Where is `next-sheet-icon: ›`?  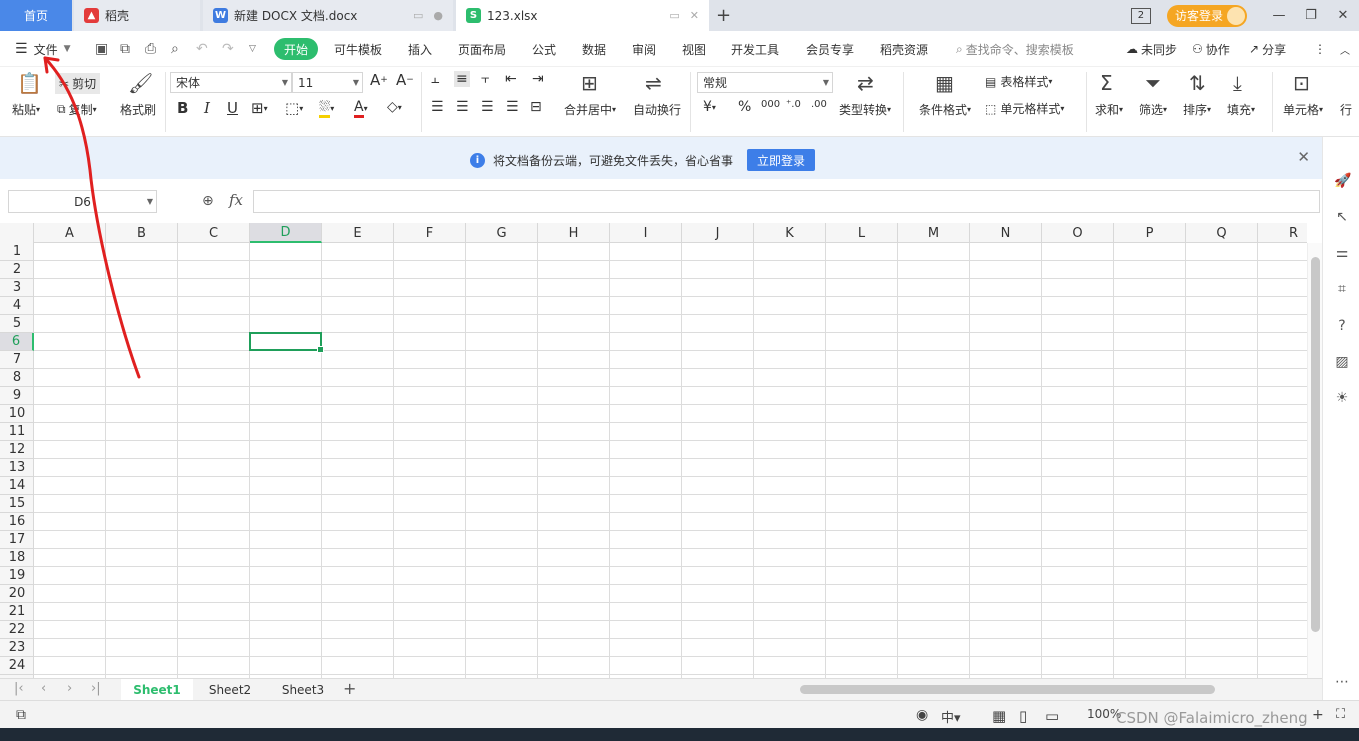 next-sheet-icon: › is located at coordinates (69, 688).